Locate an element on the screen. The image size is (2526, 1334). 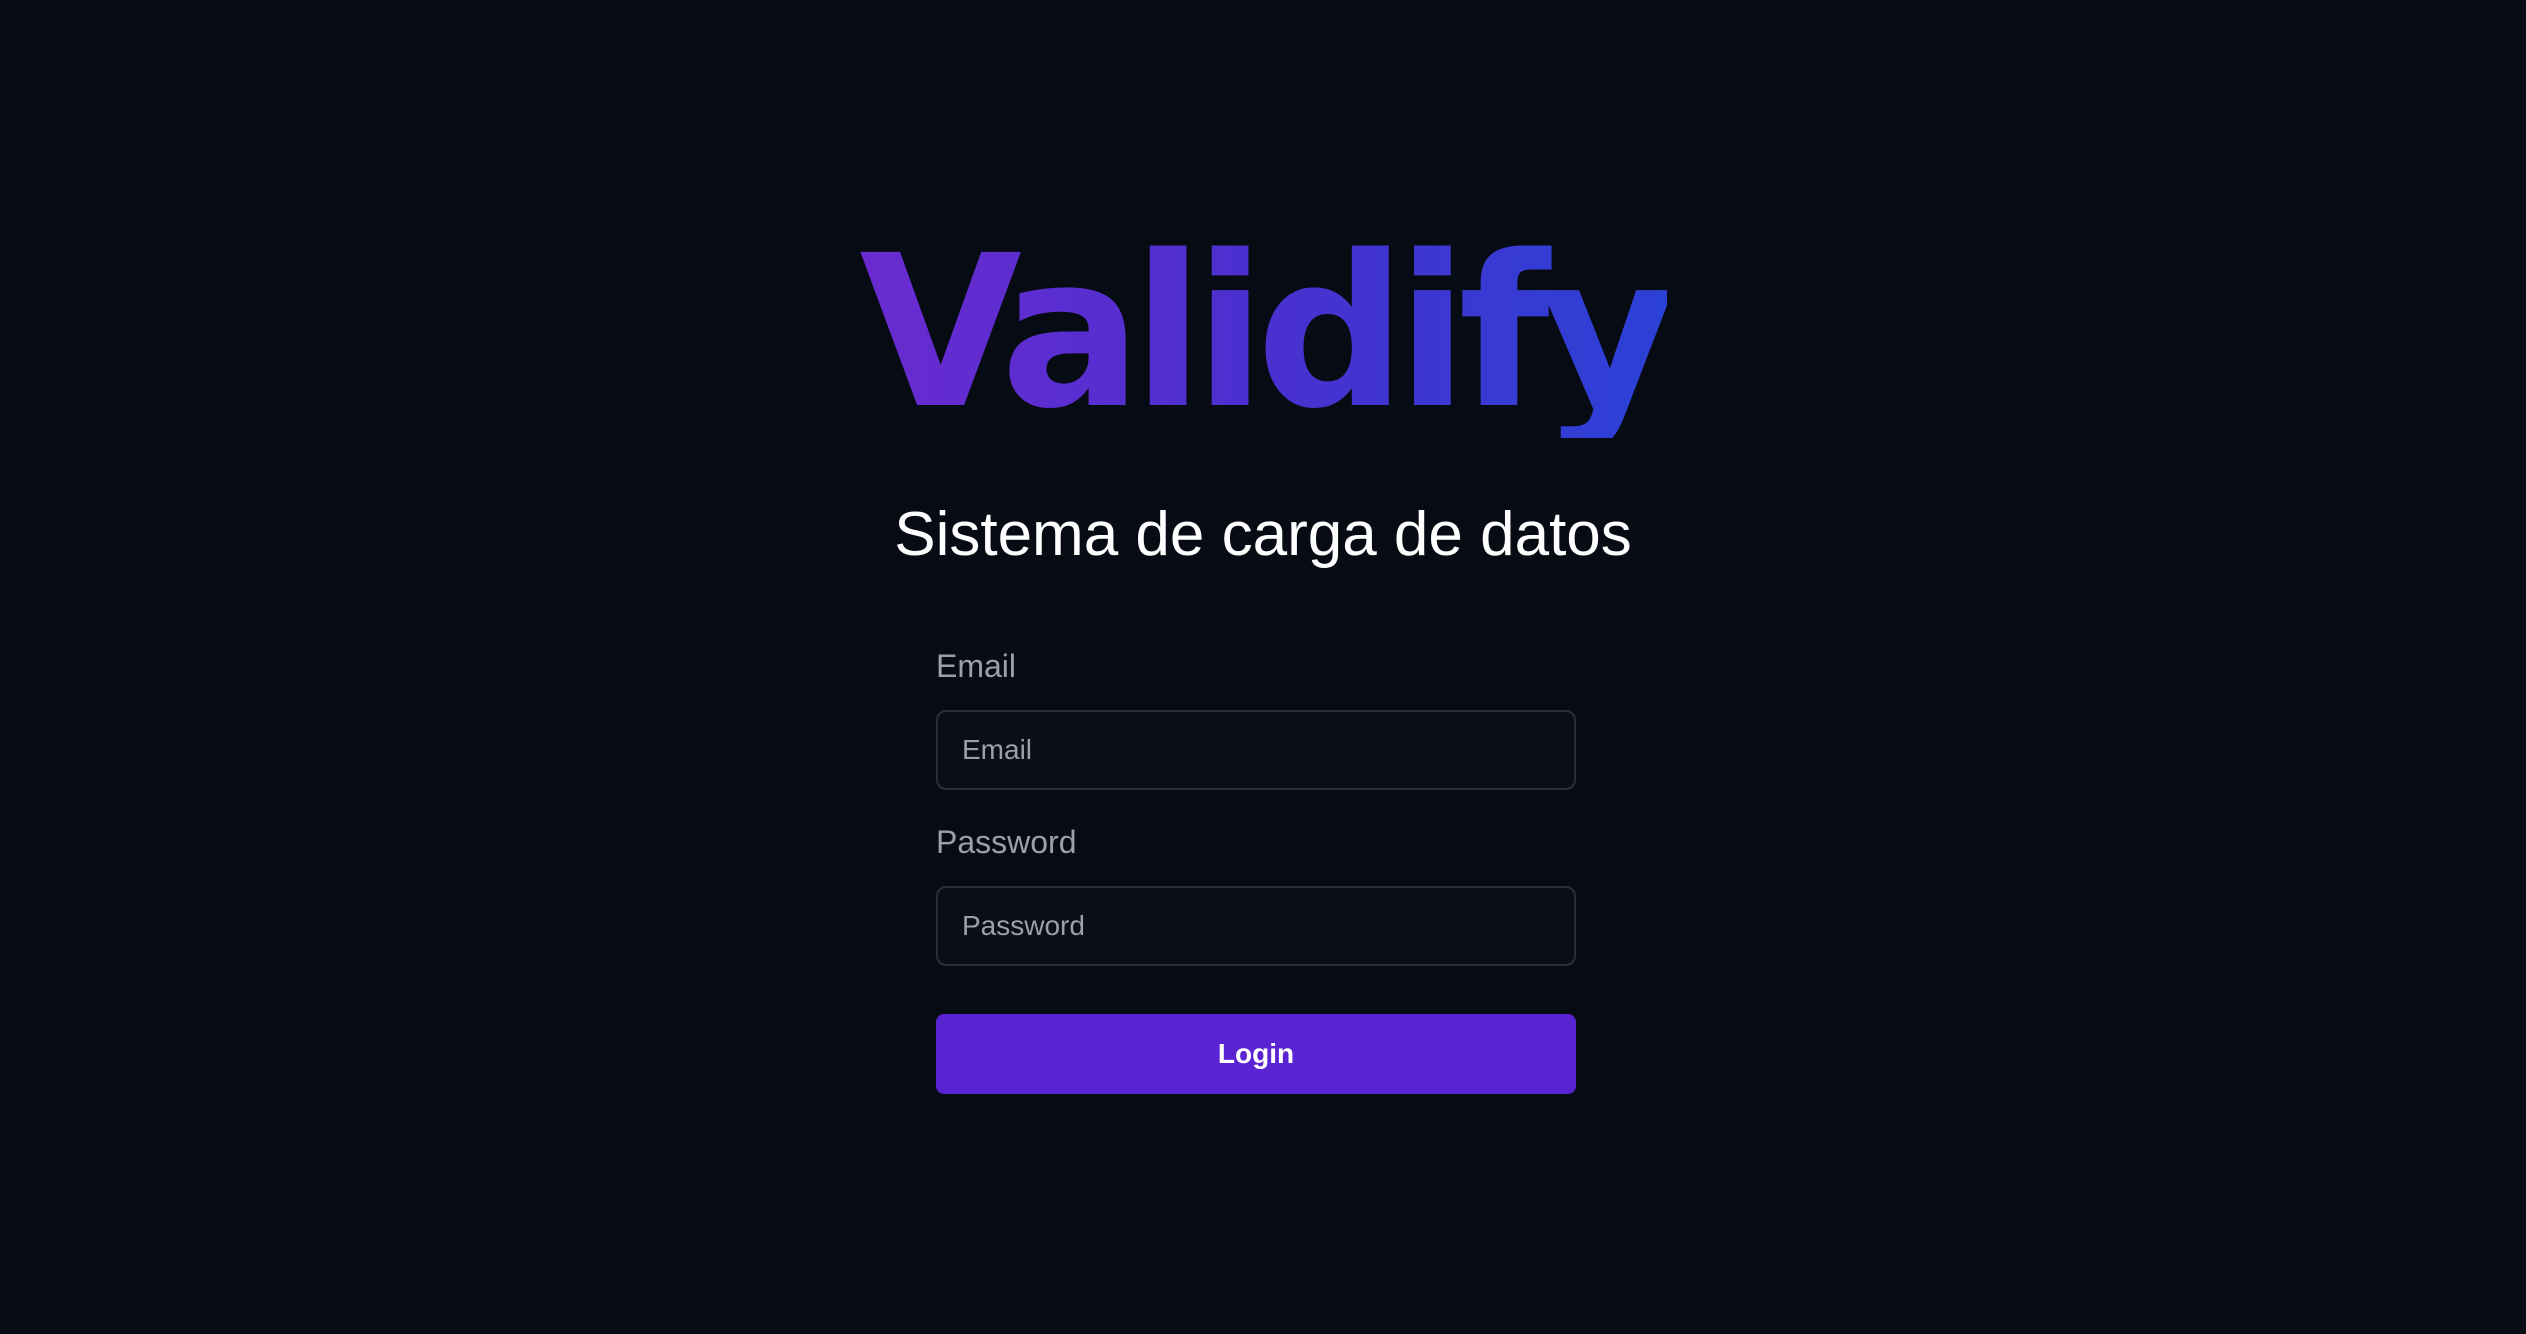
password-label: Password is located at coordinates (1006, 842).